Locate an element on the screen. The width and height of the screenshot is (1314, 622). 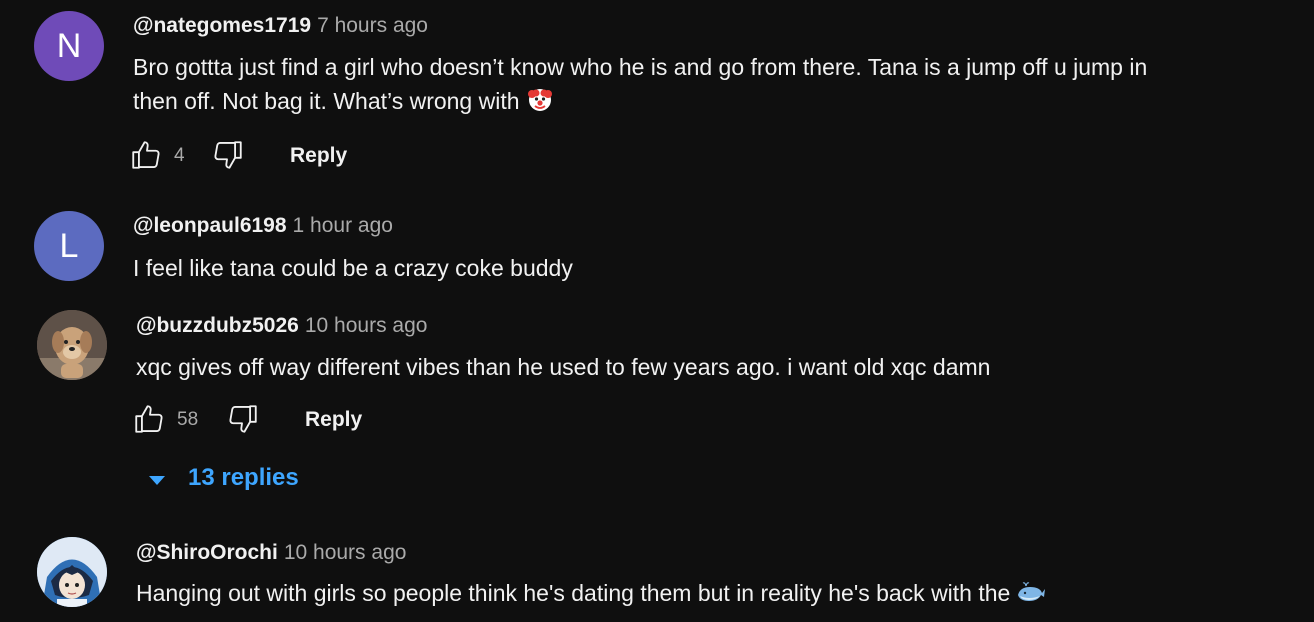
avatar-letter: N is located at coordinates (69, 46).